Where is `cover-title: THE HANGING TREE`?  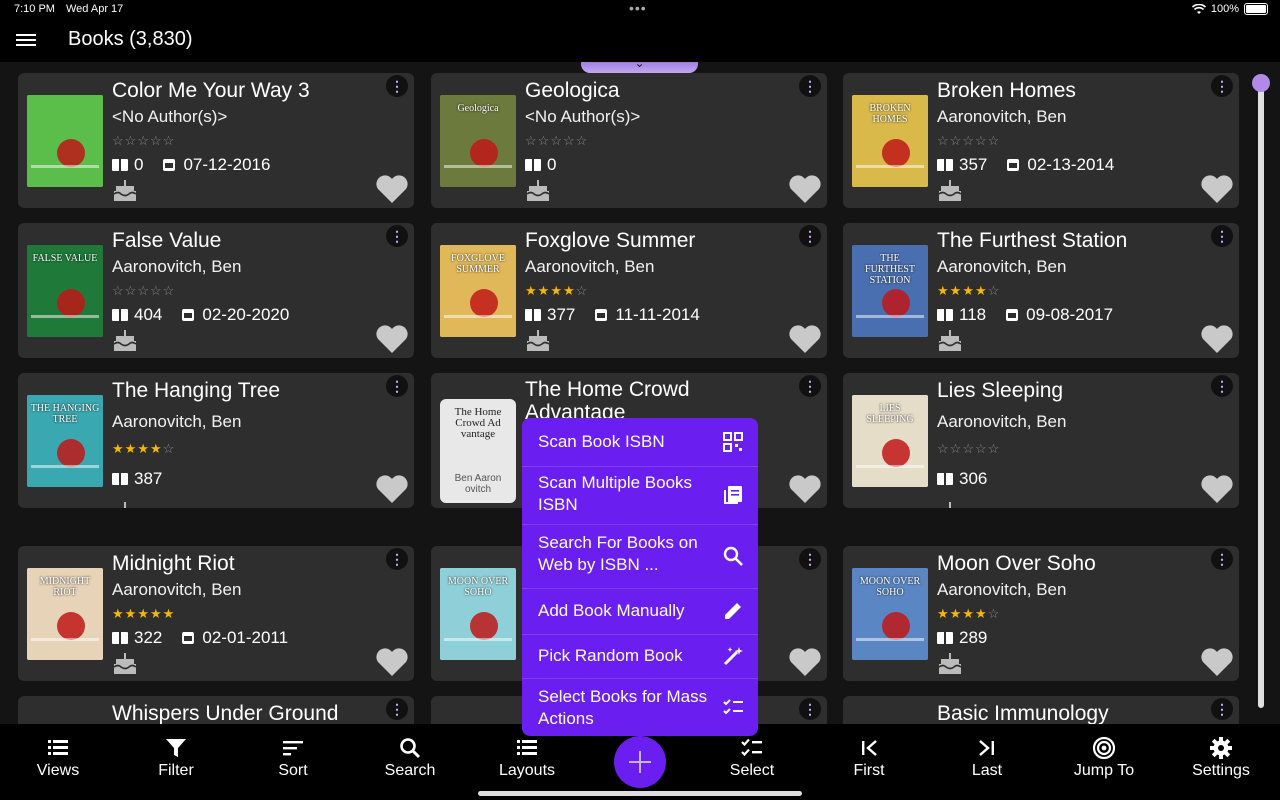 cover-title: THE HANGING TREE is located at coordinates (65, 414).